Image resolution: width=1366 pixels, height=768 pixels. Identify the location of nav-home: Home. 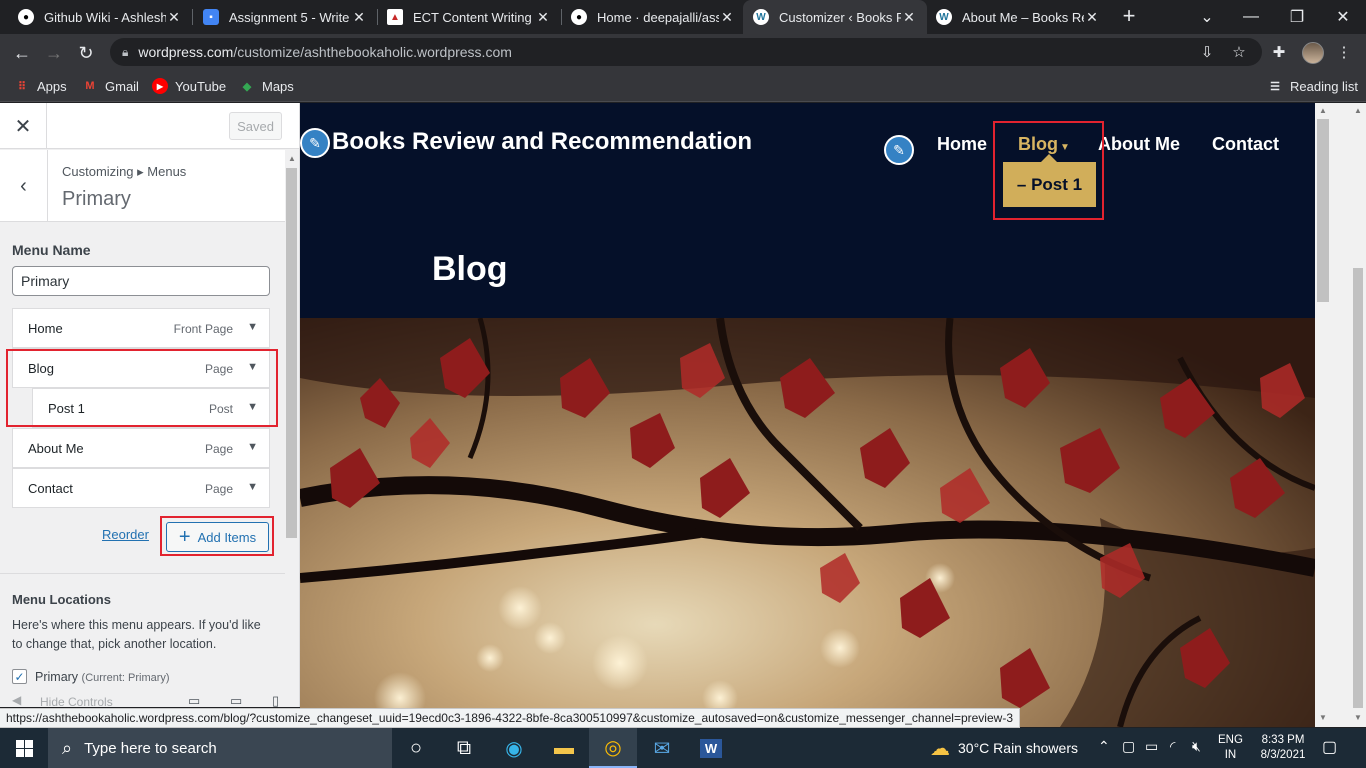
(962, 144).